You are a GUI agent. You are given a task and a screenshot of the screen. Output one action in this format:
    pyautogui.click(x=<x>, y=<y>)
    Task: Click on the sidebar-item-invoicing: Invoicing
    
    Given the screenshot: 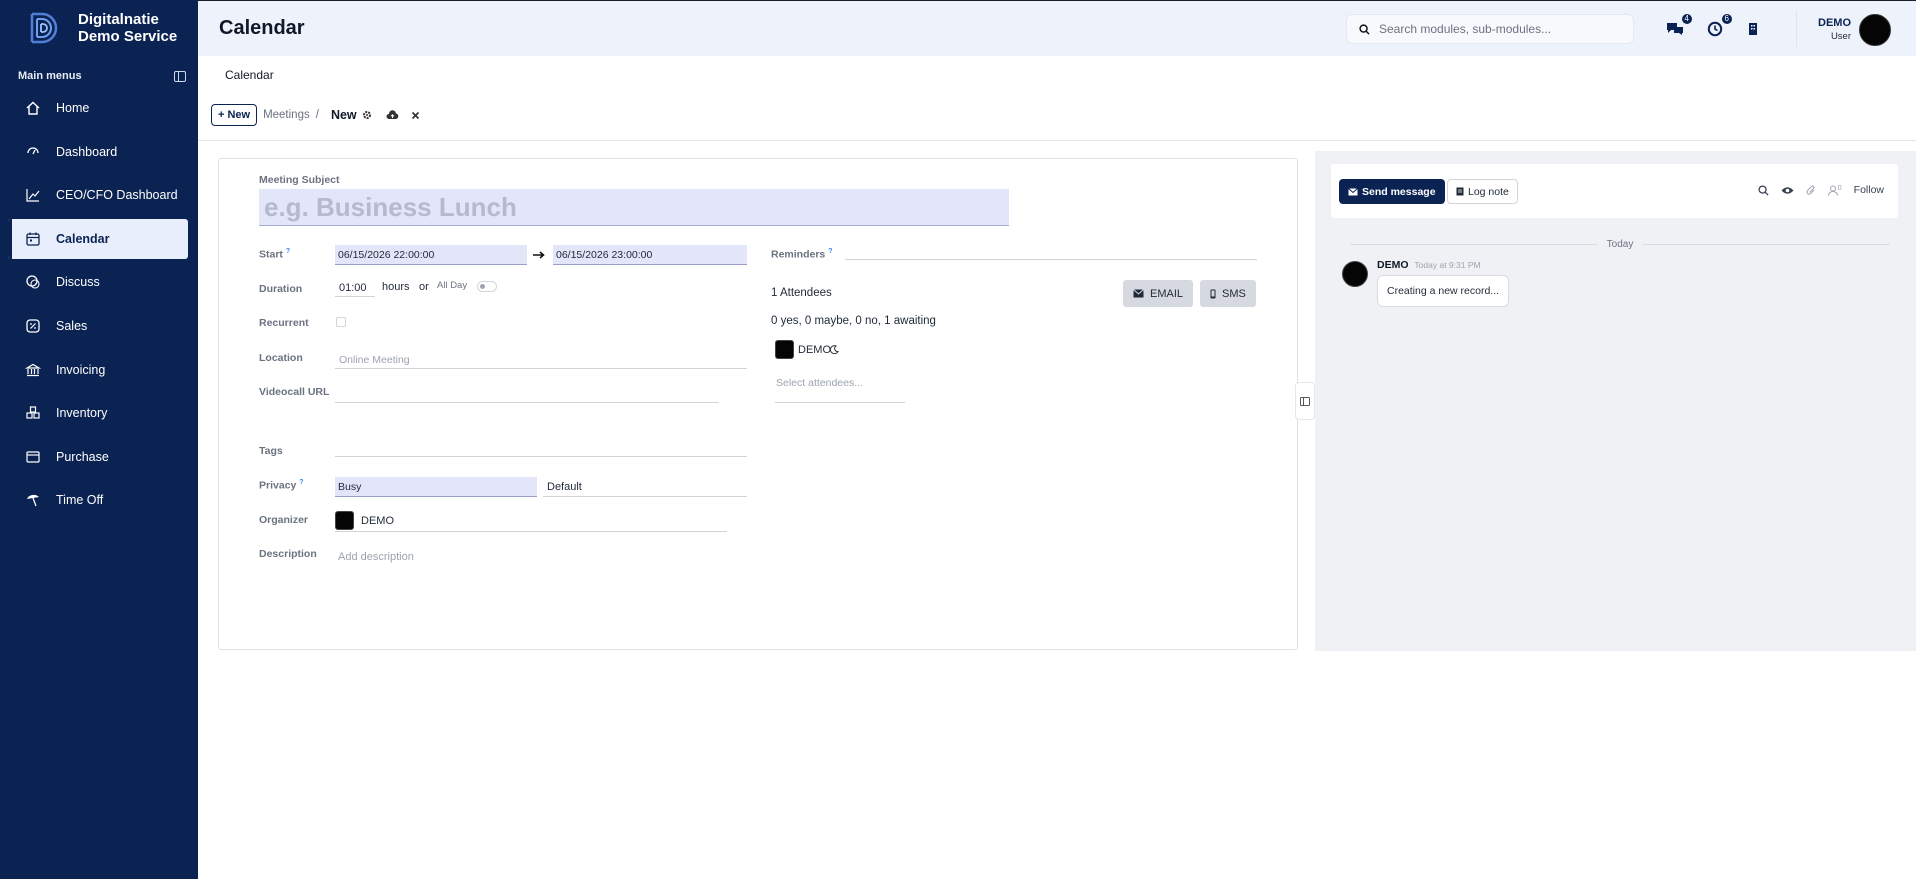 What is the action you would take?
    pyautogui.click(x=98, y=370)
    